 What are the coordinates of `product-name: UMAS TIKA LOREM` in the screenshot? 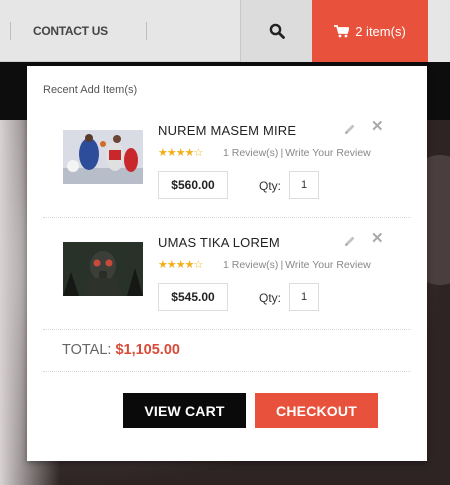 It's located at (219, 242).